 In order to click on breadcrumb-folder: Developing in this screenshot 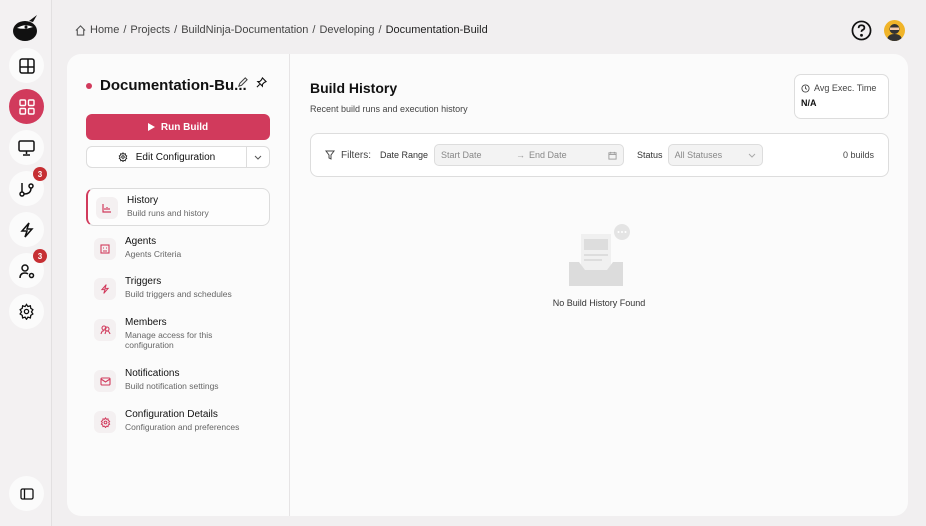, I will do `click(346, 30)`.